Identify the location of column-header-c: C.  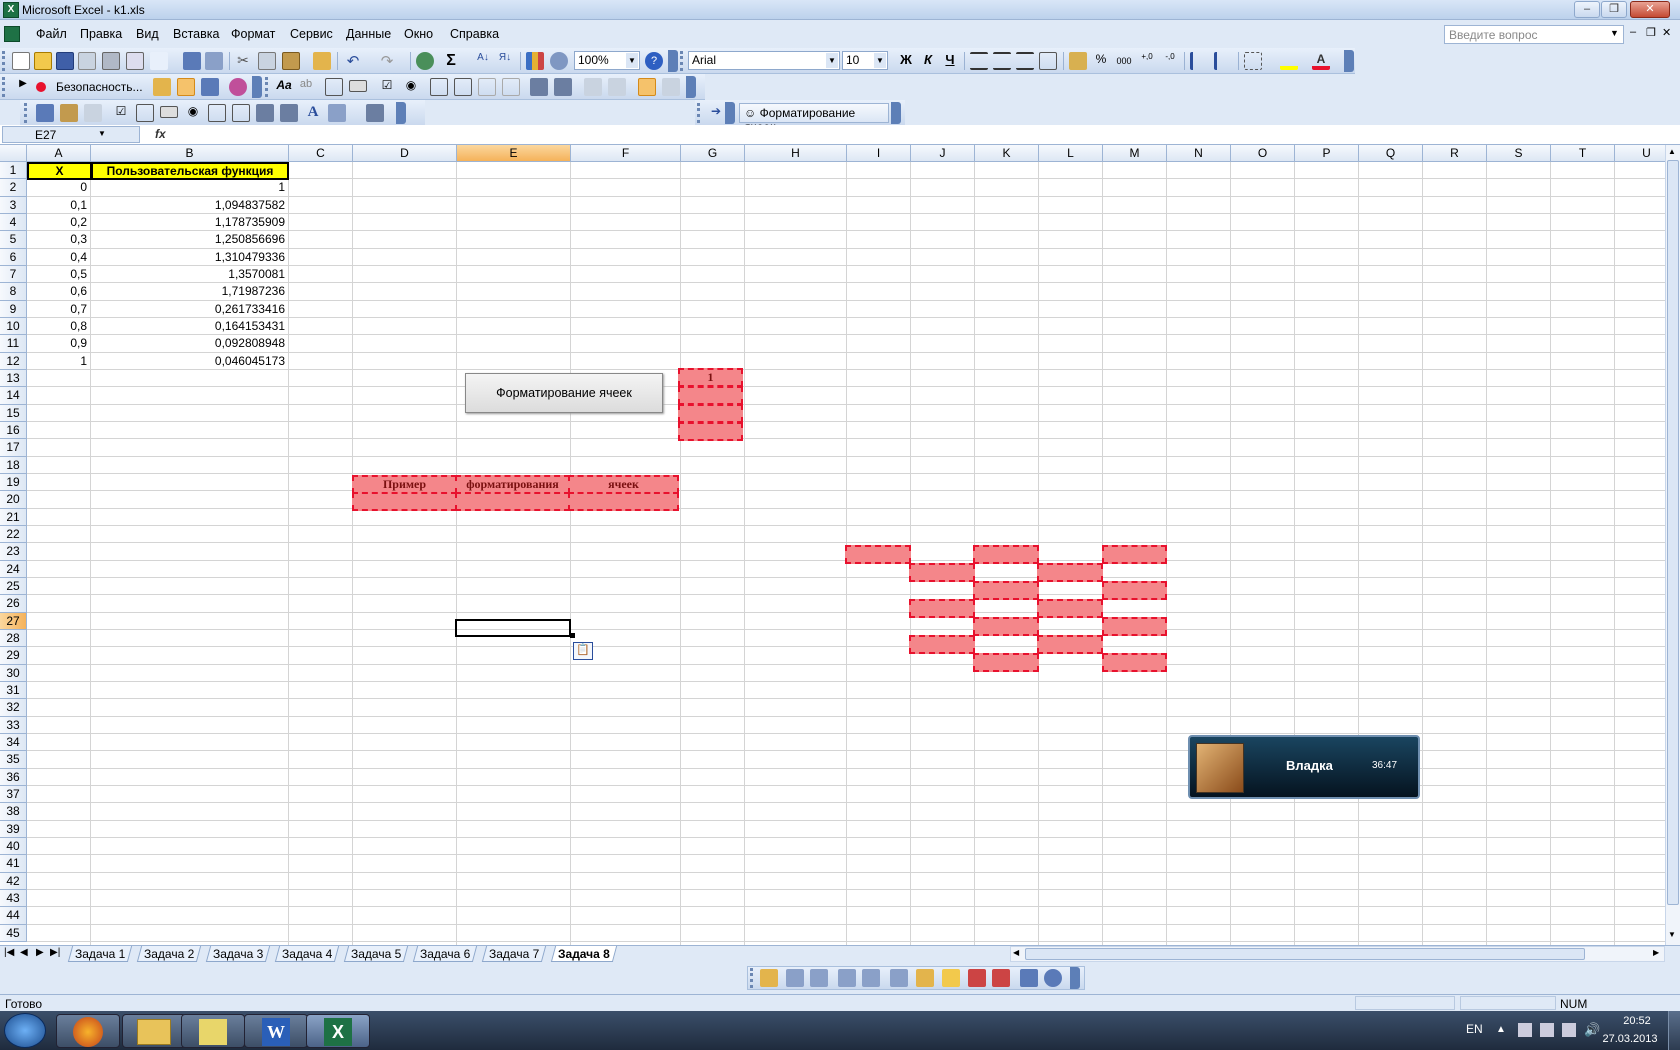
(321, 153).